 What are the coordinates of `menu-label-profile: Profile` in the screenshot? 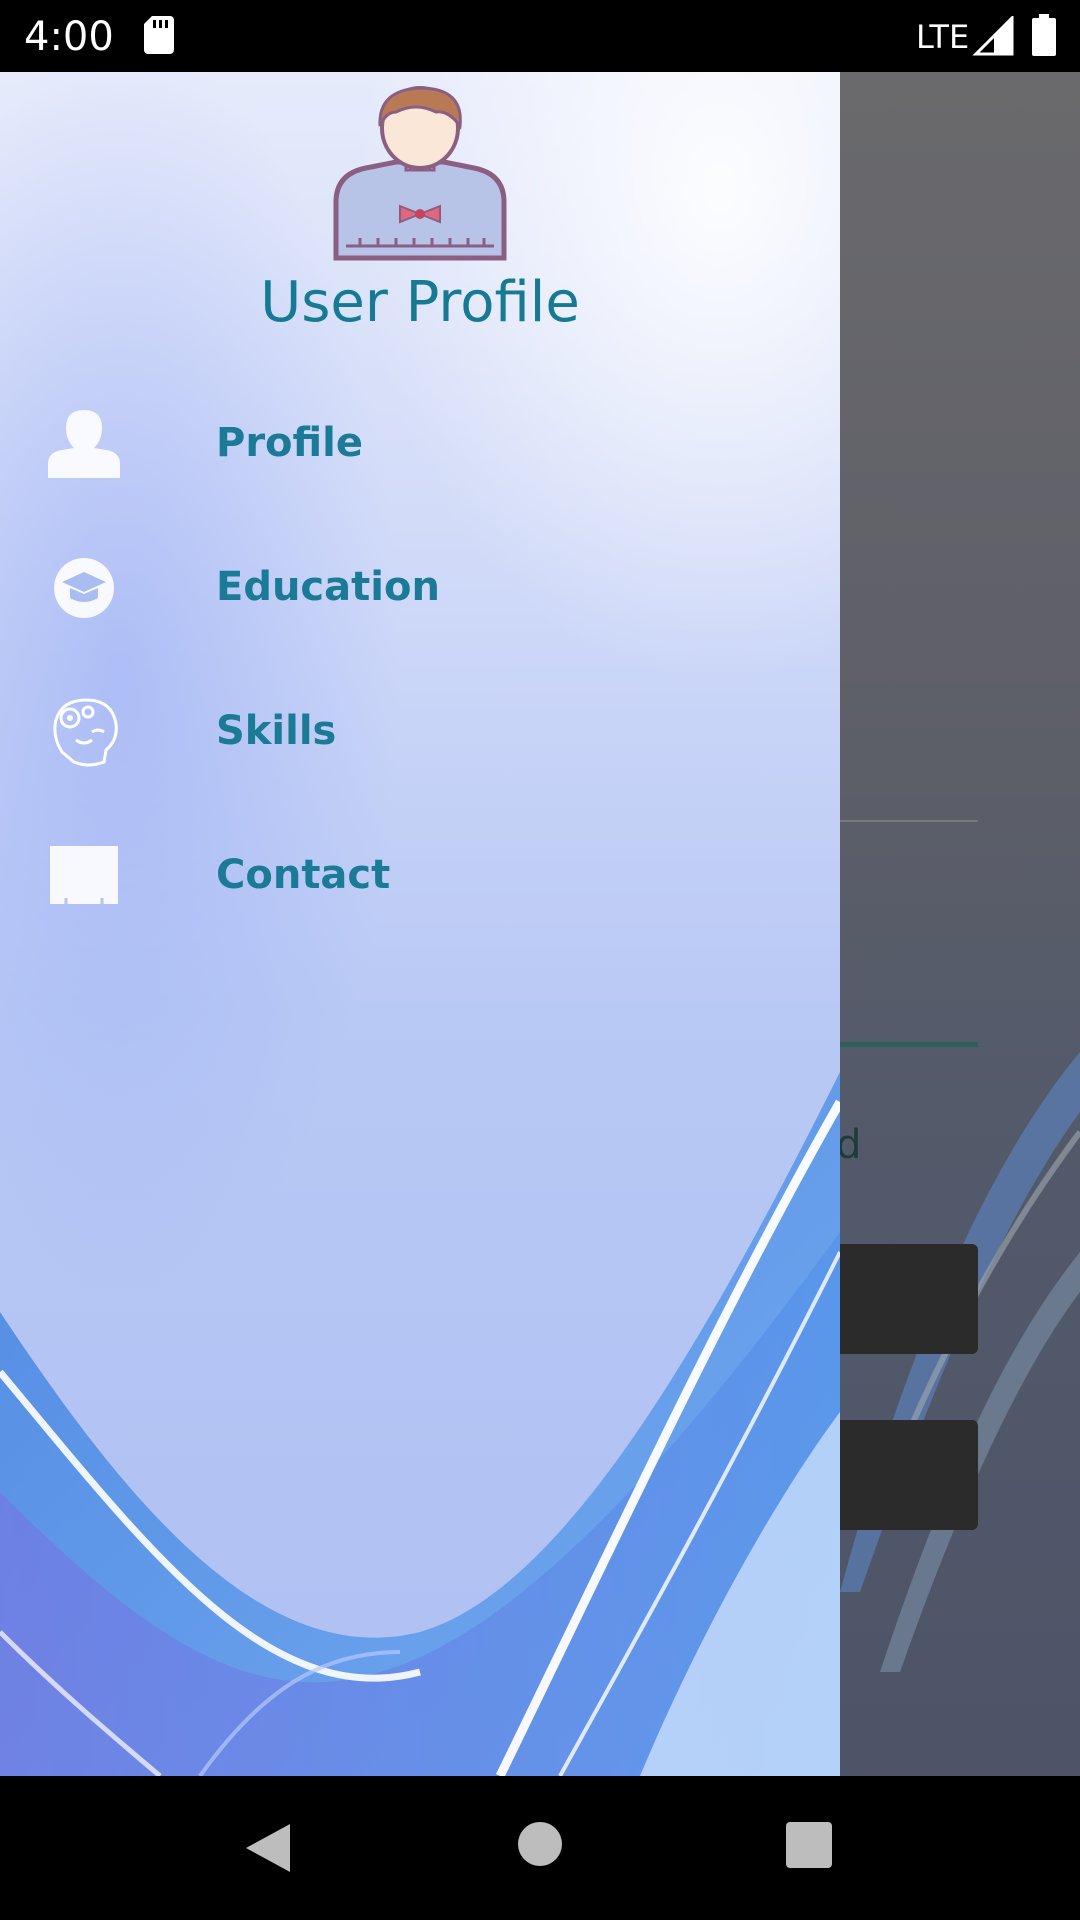 It's located at (290, 443).